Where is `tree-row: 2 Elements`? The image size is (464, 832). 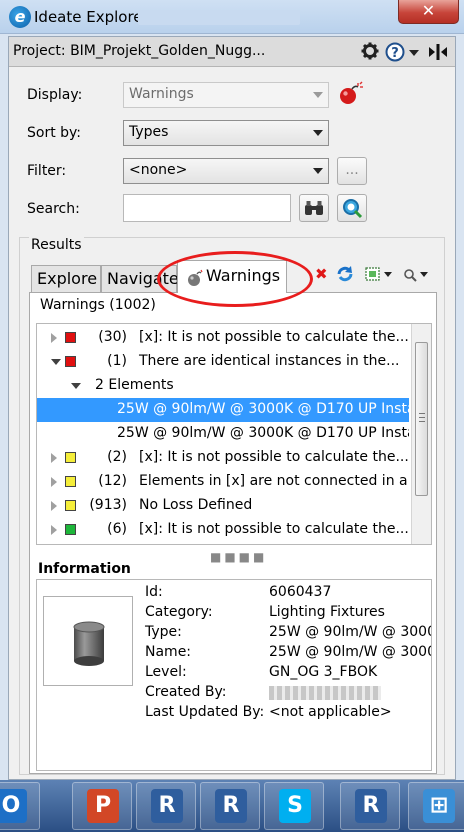
tree-row: 2 Elements is located at coordinates (223, 386).